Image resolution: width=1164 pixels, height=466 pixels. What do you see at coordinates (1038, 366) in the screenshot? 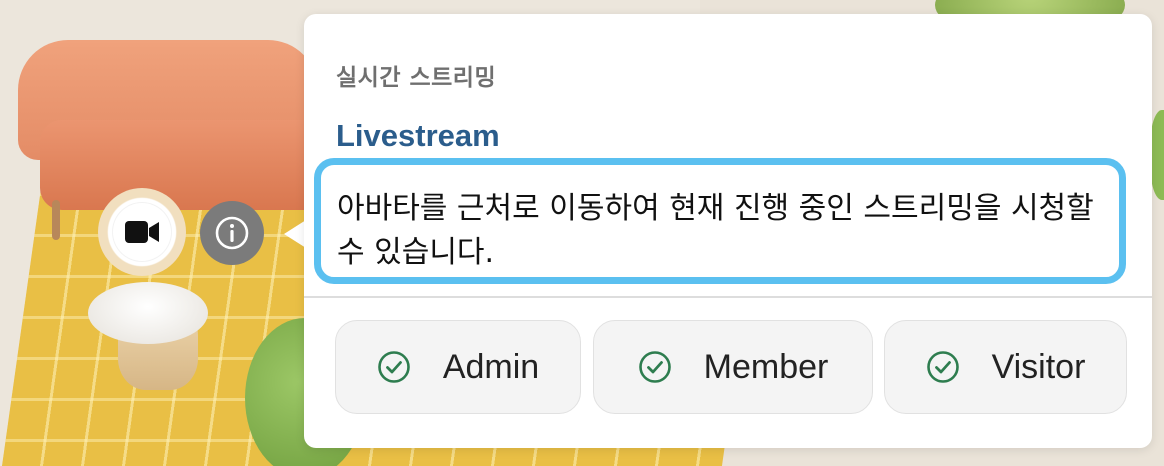
I see `role-visitor-label: Visitor` at bounding box center [1038, 366].